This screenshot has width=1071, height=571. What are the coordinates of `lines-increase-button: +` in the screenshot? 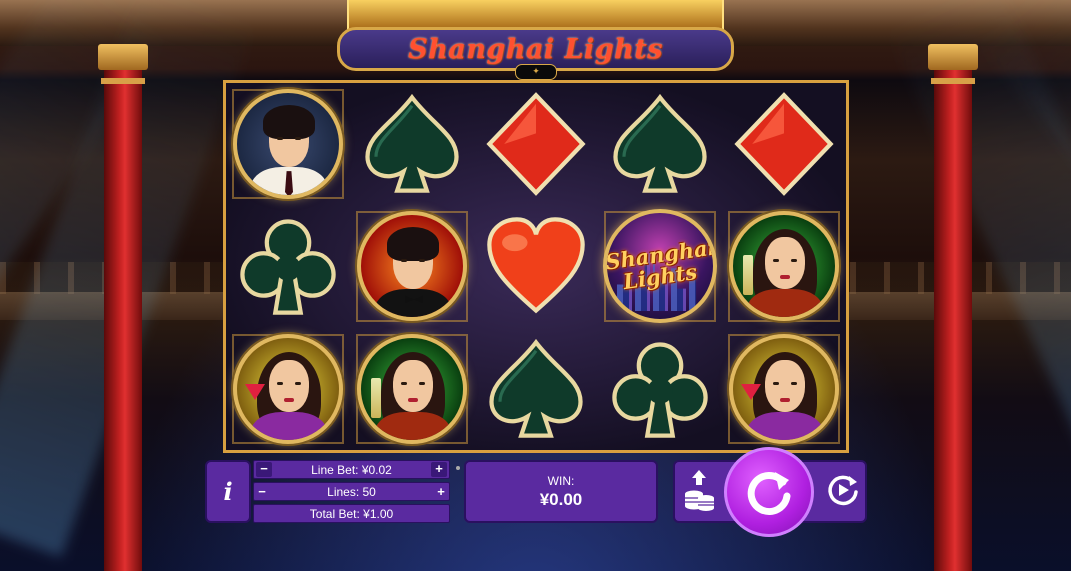 It's located at (441, 491).